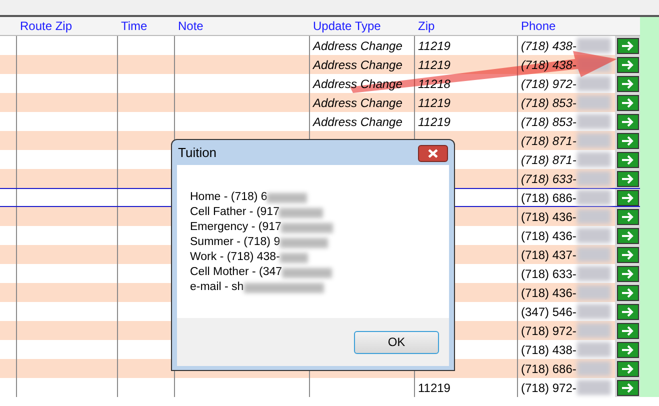  What do you see at coordinates (548, 255) in the screenshot?
I see `table-cell-text: (718) 437-` at bounding box center [548, 255].